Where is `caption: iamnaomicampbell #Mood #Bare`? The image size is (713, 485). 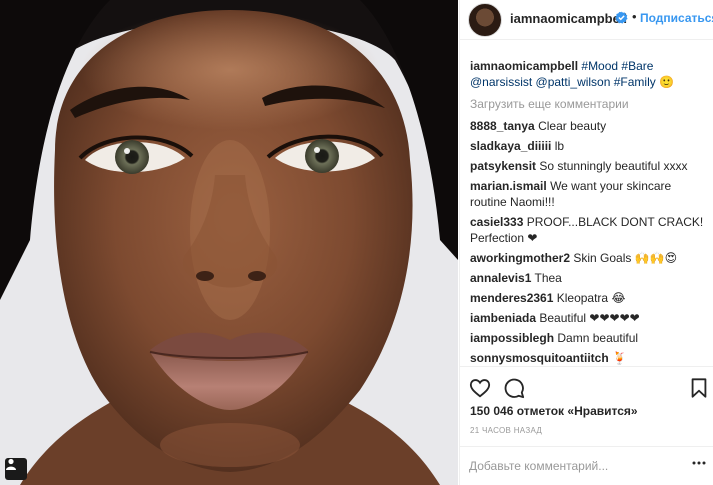 caption: iamnaomicampbell #Mood #Bare is located at coordinates (590, 66).